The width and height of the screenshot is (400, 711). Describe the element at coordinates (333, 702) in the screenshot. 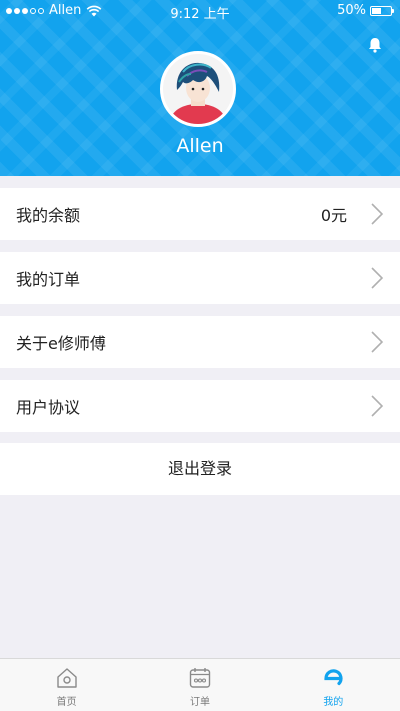

I see `tab-label: 我的` at that location.